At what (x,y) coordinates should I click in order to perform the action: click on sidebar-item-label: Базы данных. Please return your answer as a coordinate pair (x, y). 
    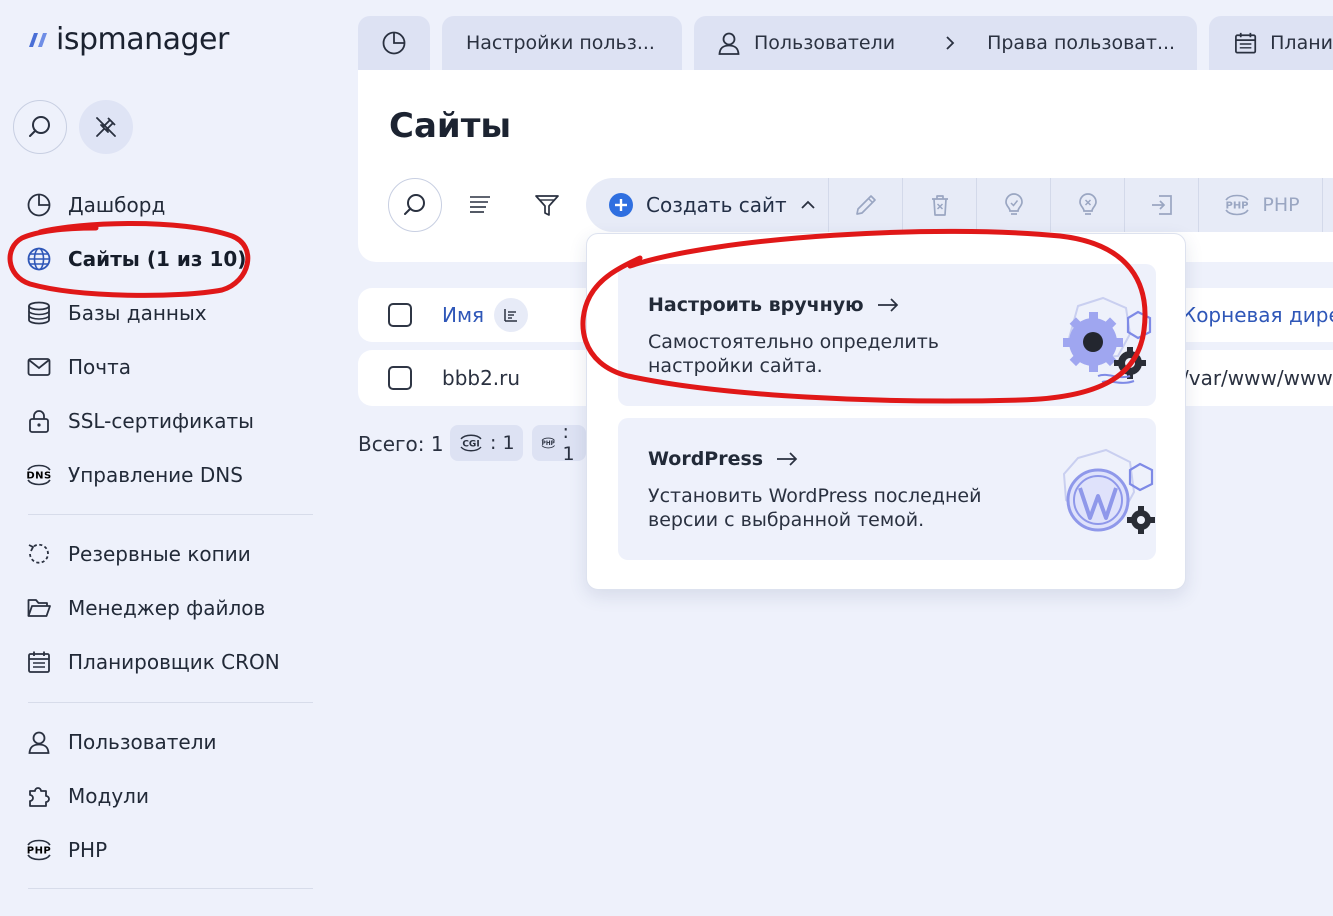
    Looking at the image, I should click on (137, 313).